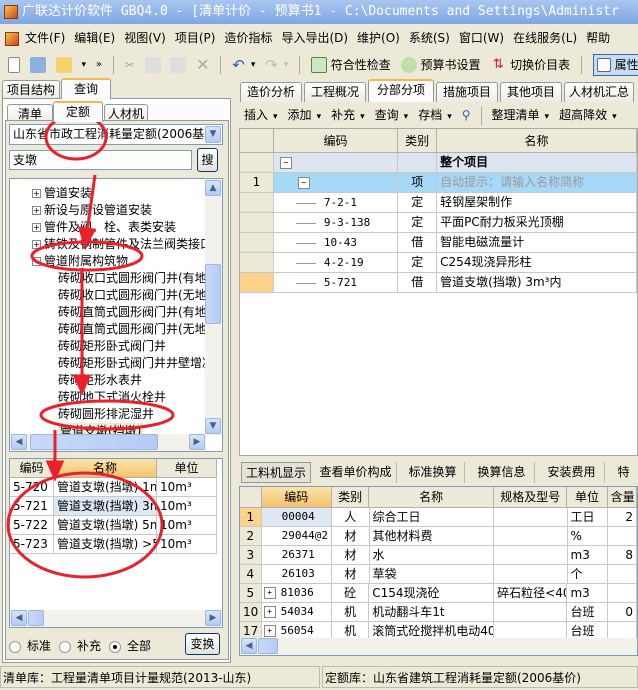 The width and height of the screenshot is (638, 690). Describe the element at coordinates (104, 227) in the screenshot. I see `tree-item: + 管件及阀、栓、表类安装` at that location.